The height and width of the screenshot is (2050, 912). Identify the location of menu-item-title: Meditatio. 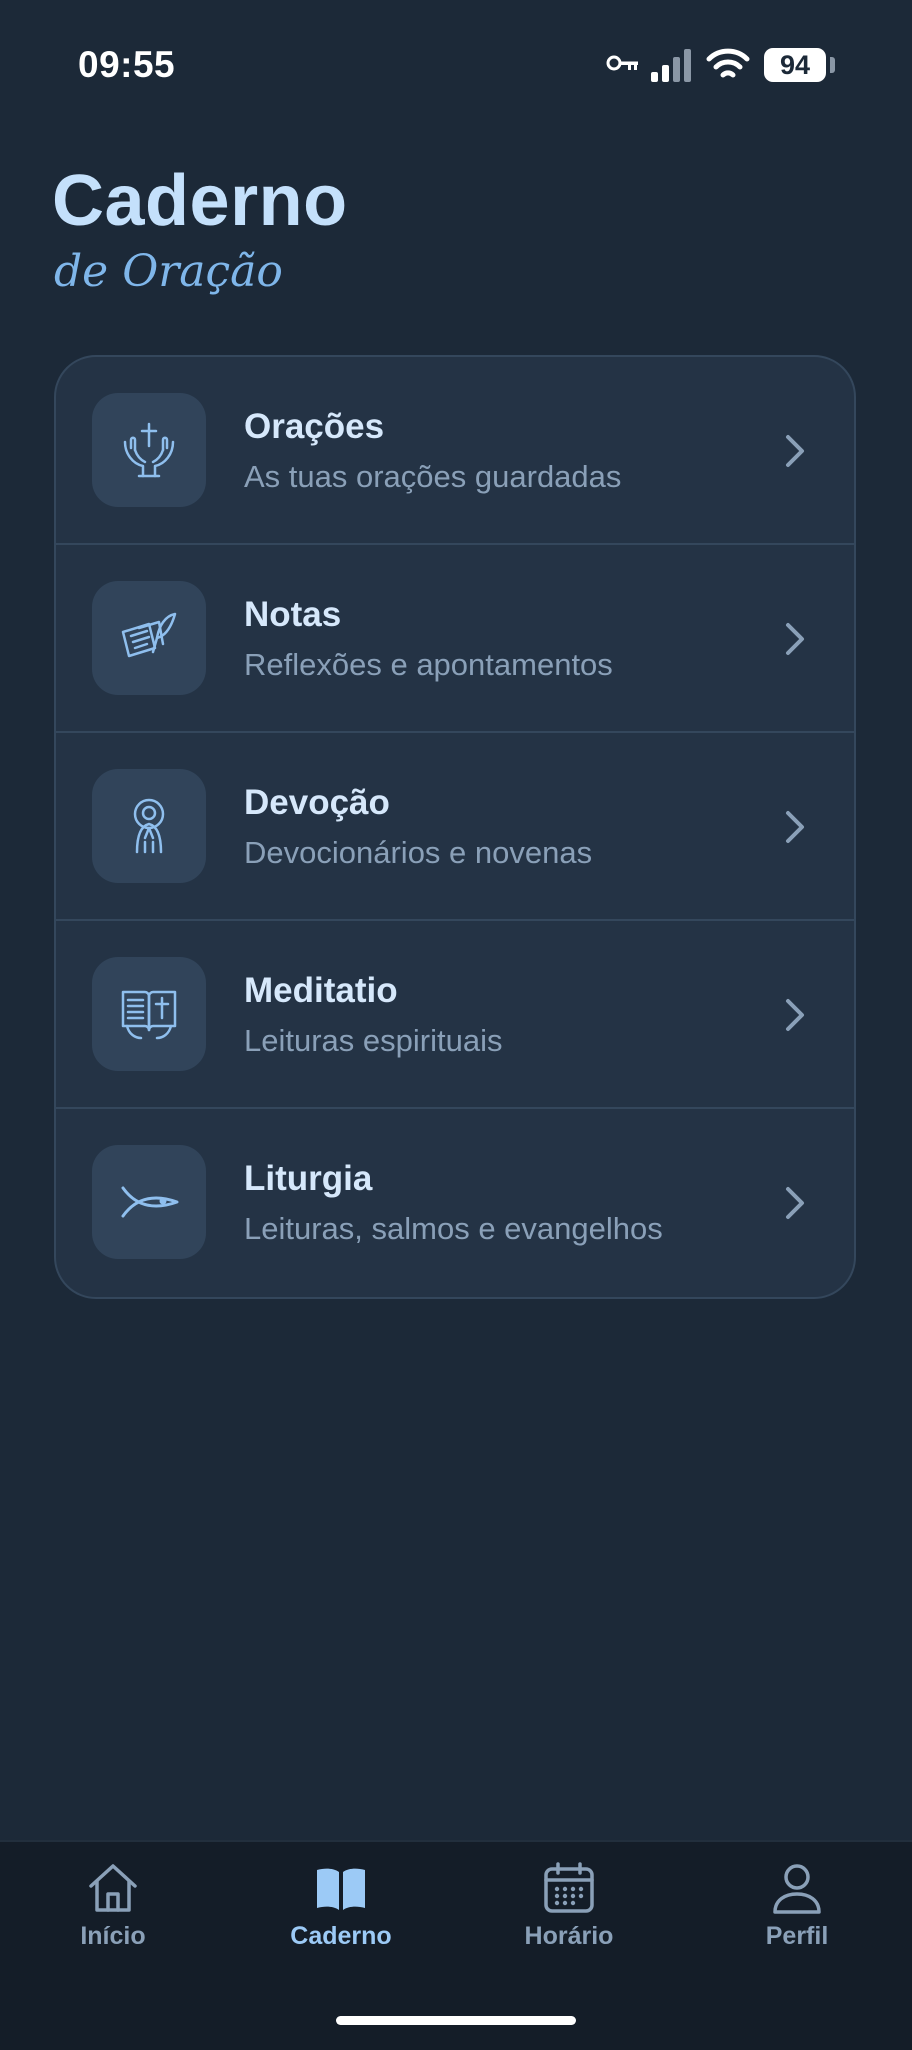
(321, 990).